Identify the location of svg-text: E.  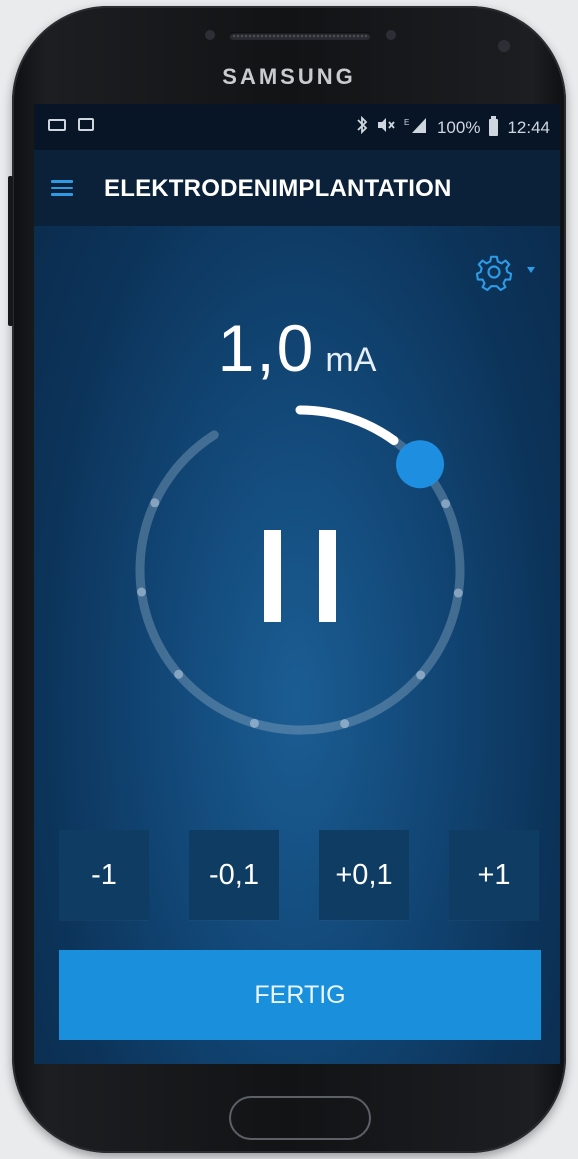
(406, 122).